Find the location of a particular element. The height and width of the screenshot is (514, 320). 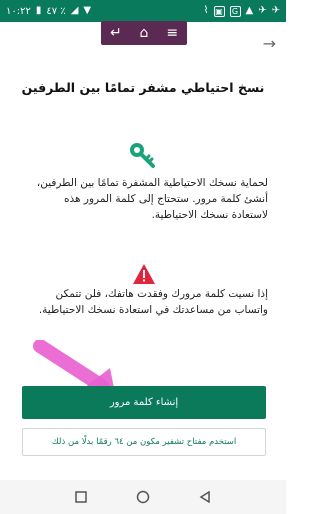

time-label: ١٠:٢٢ is located at coordinates (18, 11).